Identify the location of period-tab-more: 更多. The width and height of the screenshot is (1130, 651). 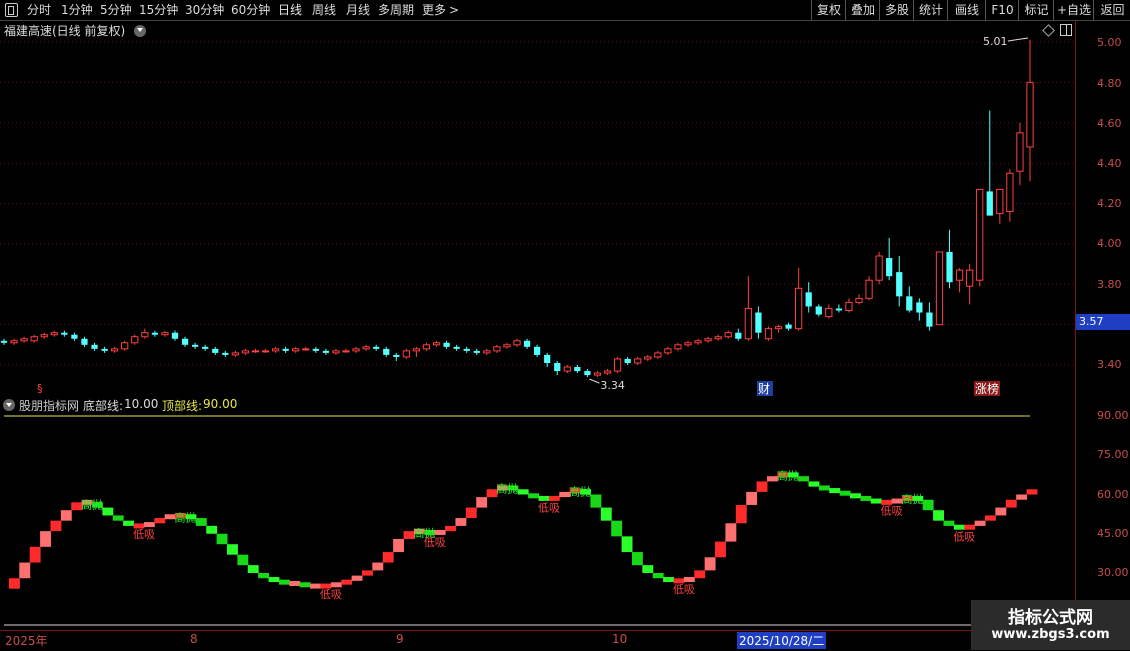
(434, 10).